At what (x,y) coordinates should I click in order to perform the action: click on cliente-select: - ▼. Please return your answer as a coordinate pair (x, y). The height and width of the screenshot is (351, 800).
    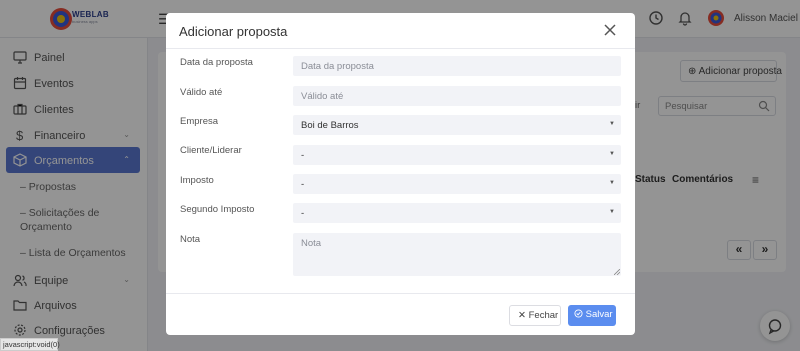
    Looking at the image, I should click on (457, 155).